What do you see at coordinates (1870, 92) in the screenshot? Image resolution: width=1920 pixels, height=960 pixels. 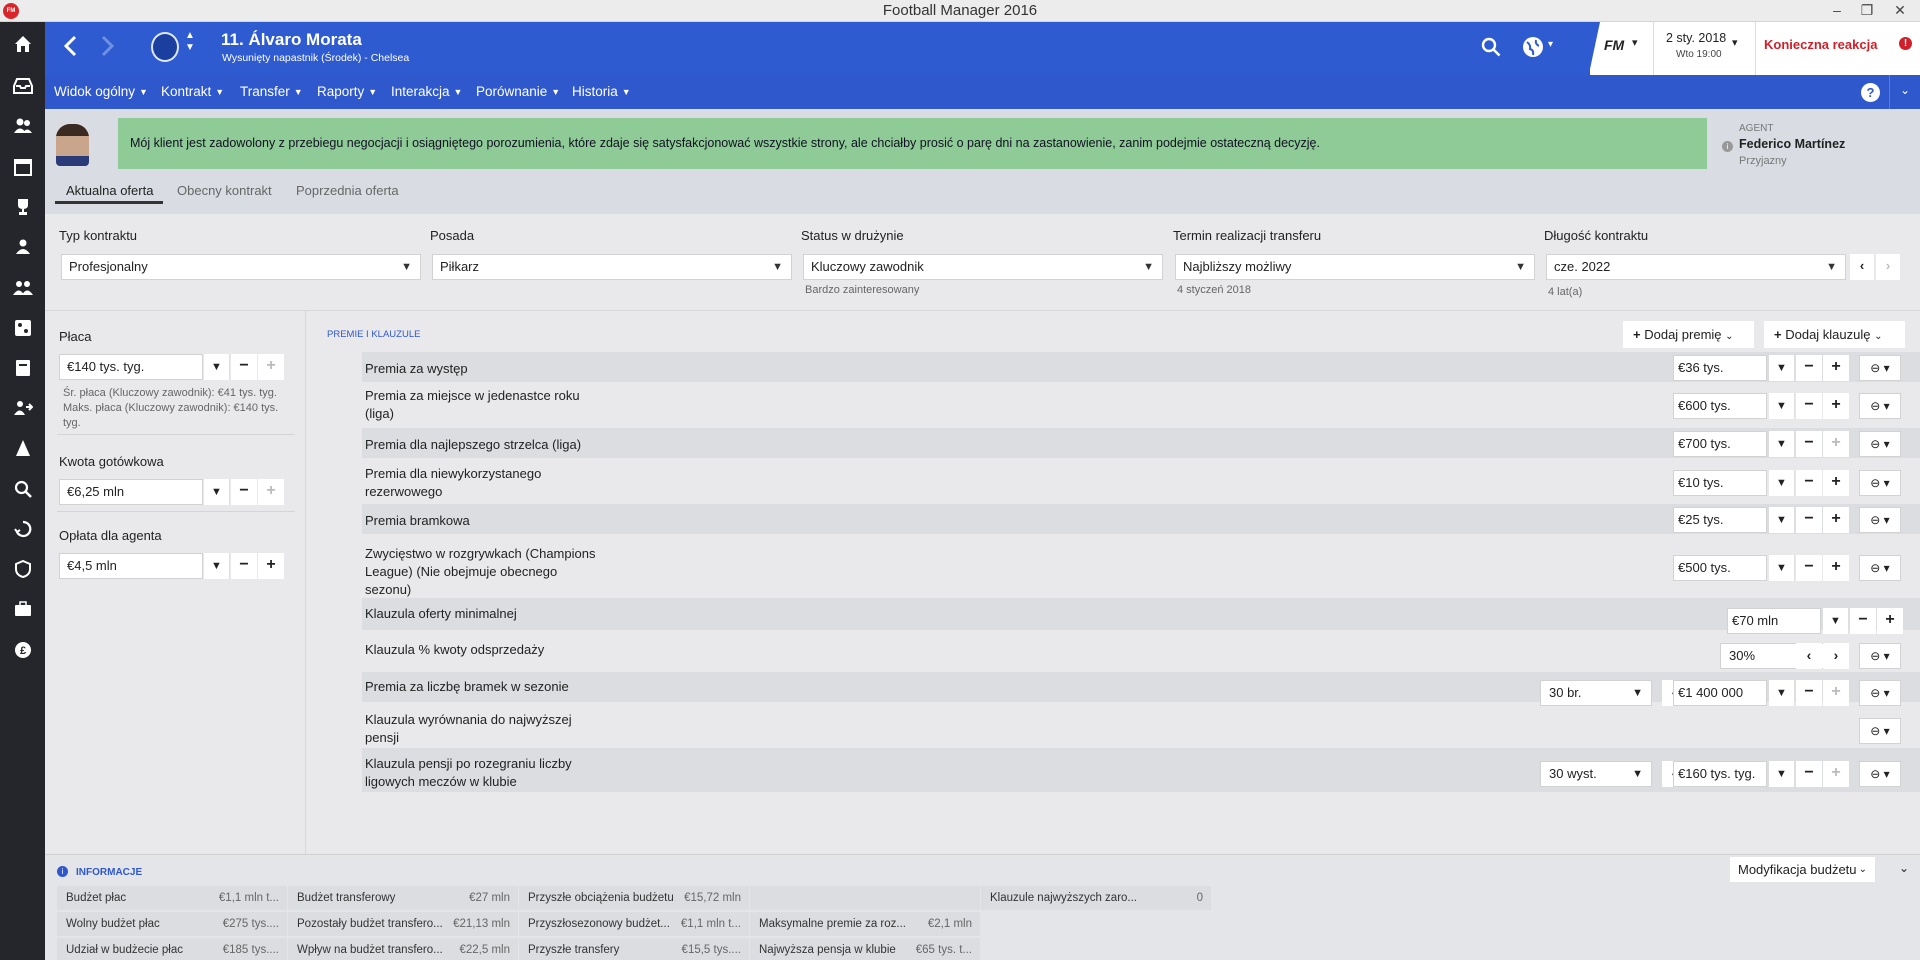 I see `help-icon: ?` at bounding box center [1870, 92].